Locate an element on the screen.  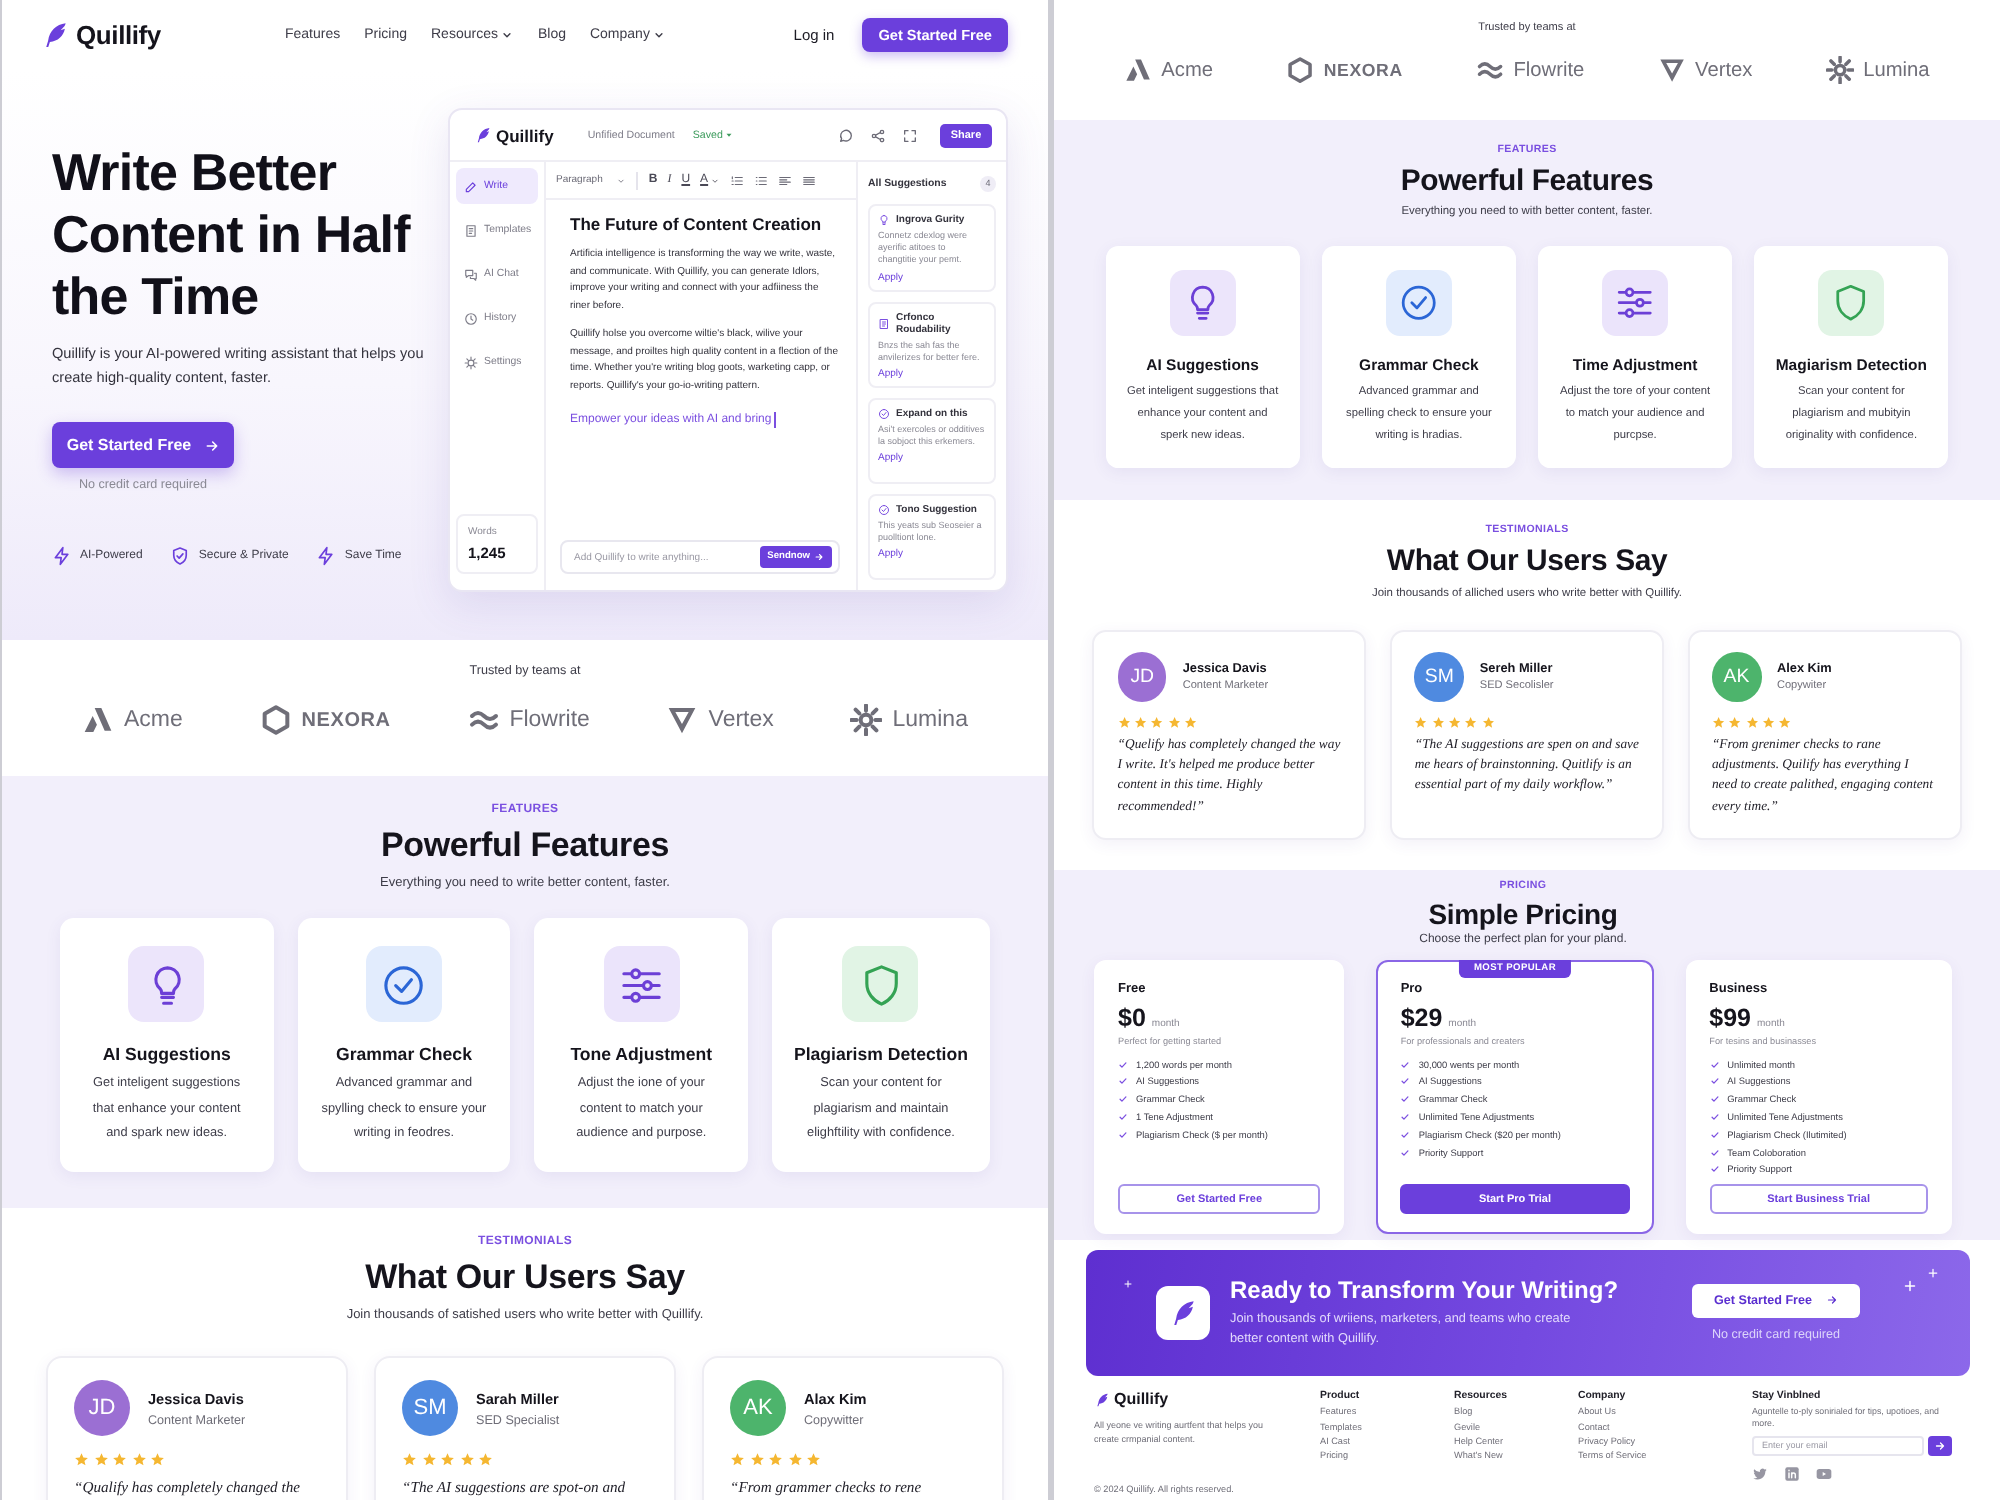
feature-title: Tone Adjustment is located at coordinates (641, 1054).